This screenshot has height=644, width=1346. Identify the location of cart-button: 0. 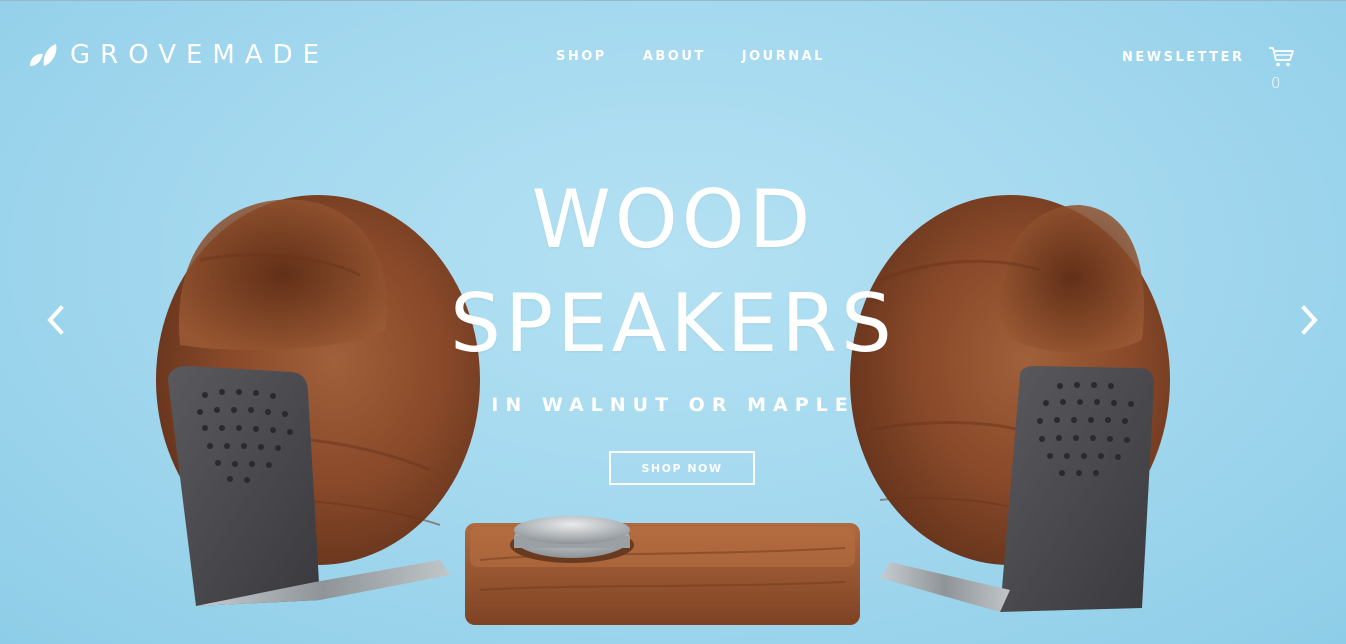
(1282, 69).